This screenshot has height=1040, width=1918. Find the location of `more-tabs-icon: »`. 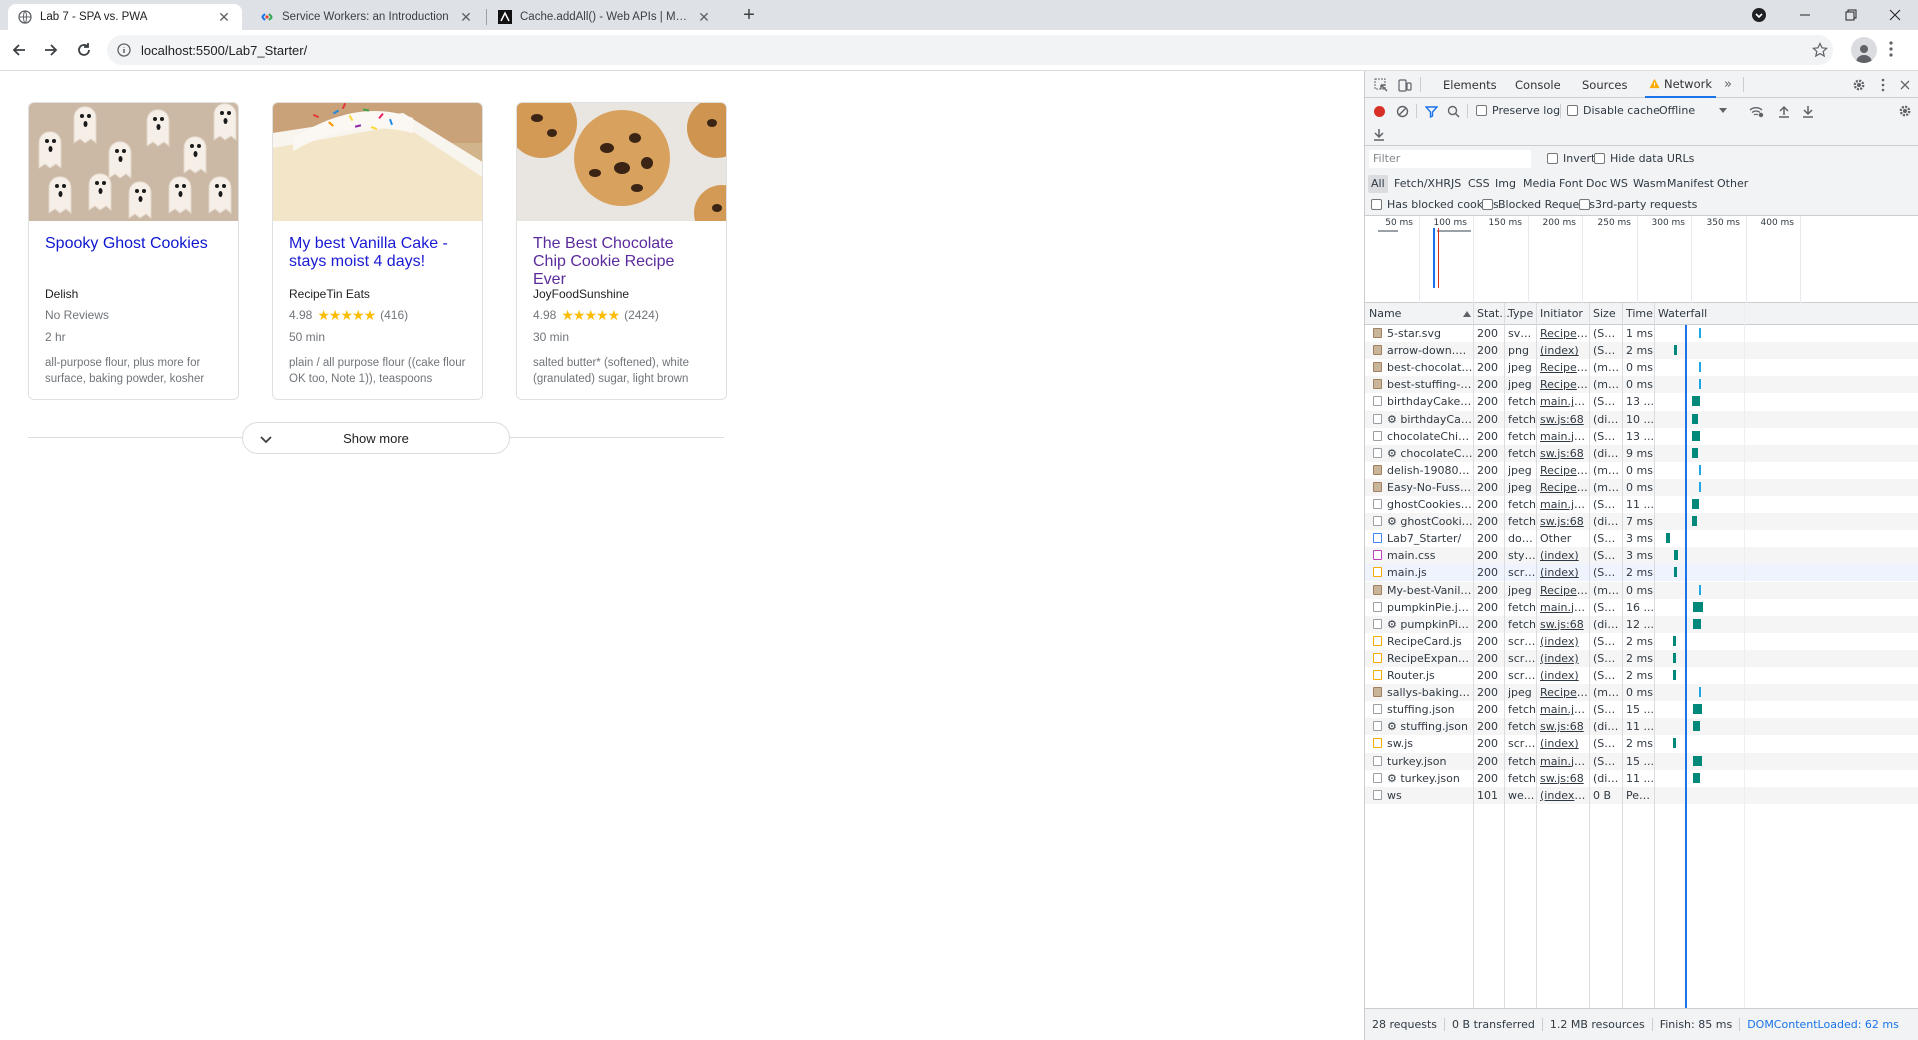

more-tabs-icon: » is located at coordinates (1728, 84).